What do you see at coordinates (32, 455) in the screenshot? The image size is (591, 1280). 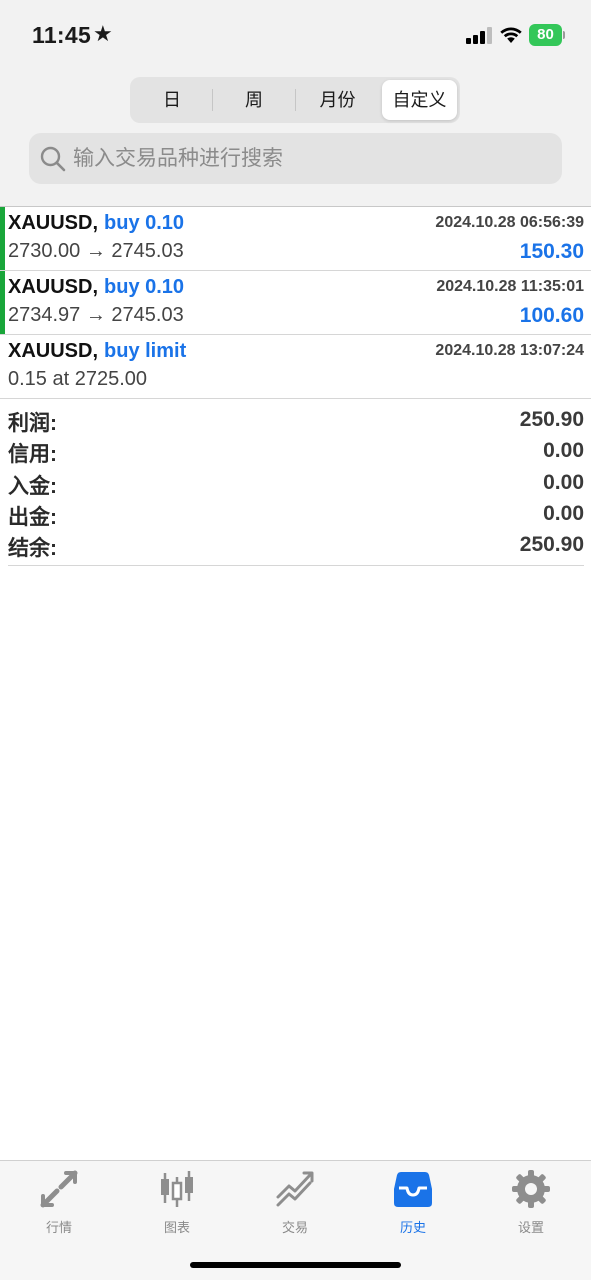 I see `summary-label: 信用:` at bounding box center [32, 455].